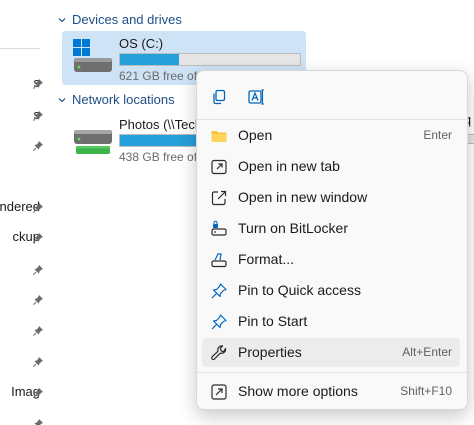 The height and width of the screenshot is (425, 474). I want to click on menu-item-open-new-tab: Open in new tab, so click(331, 166).